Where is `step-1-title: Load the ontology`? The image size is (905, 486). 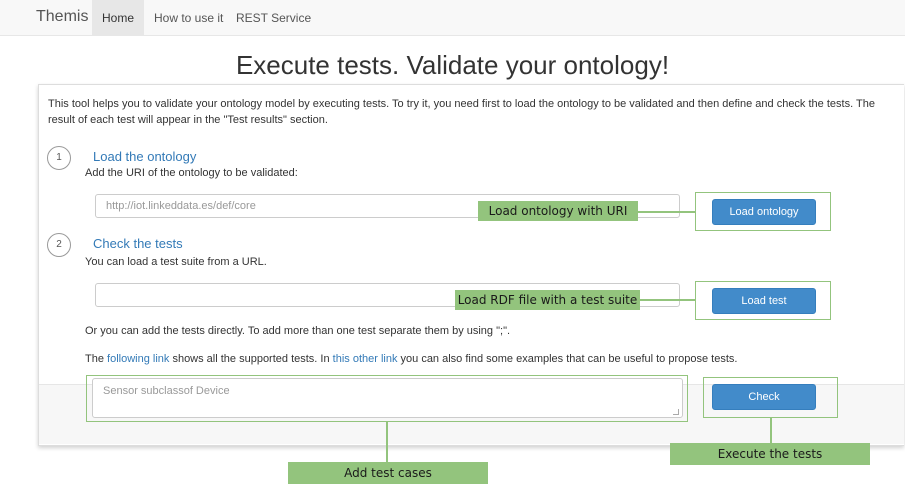 step-1-title: Load the ontology is located at coordinates (145, 156).